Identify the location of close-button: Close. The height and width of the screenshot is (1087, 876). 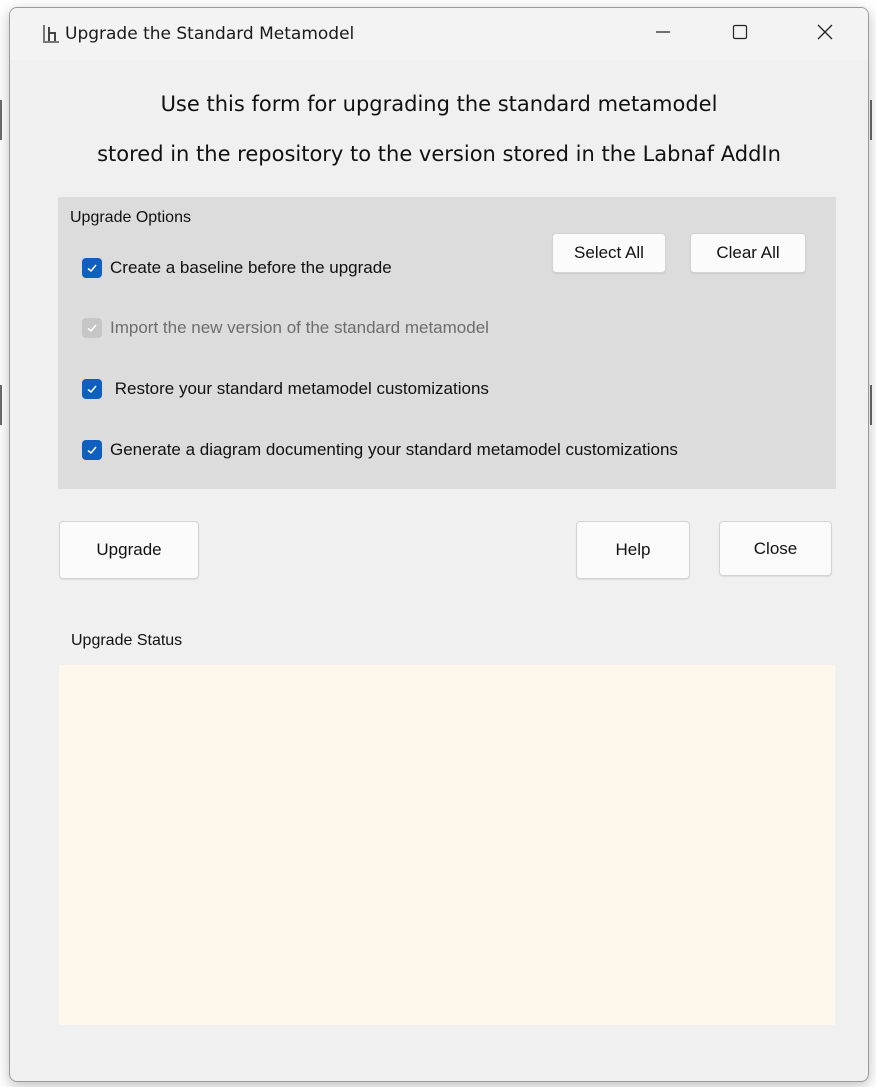
(775, 548).